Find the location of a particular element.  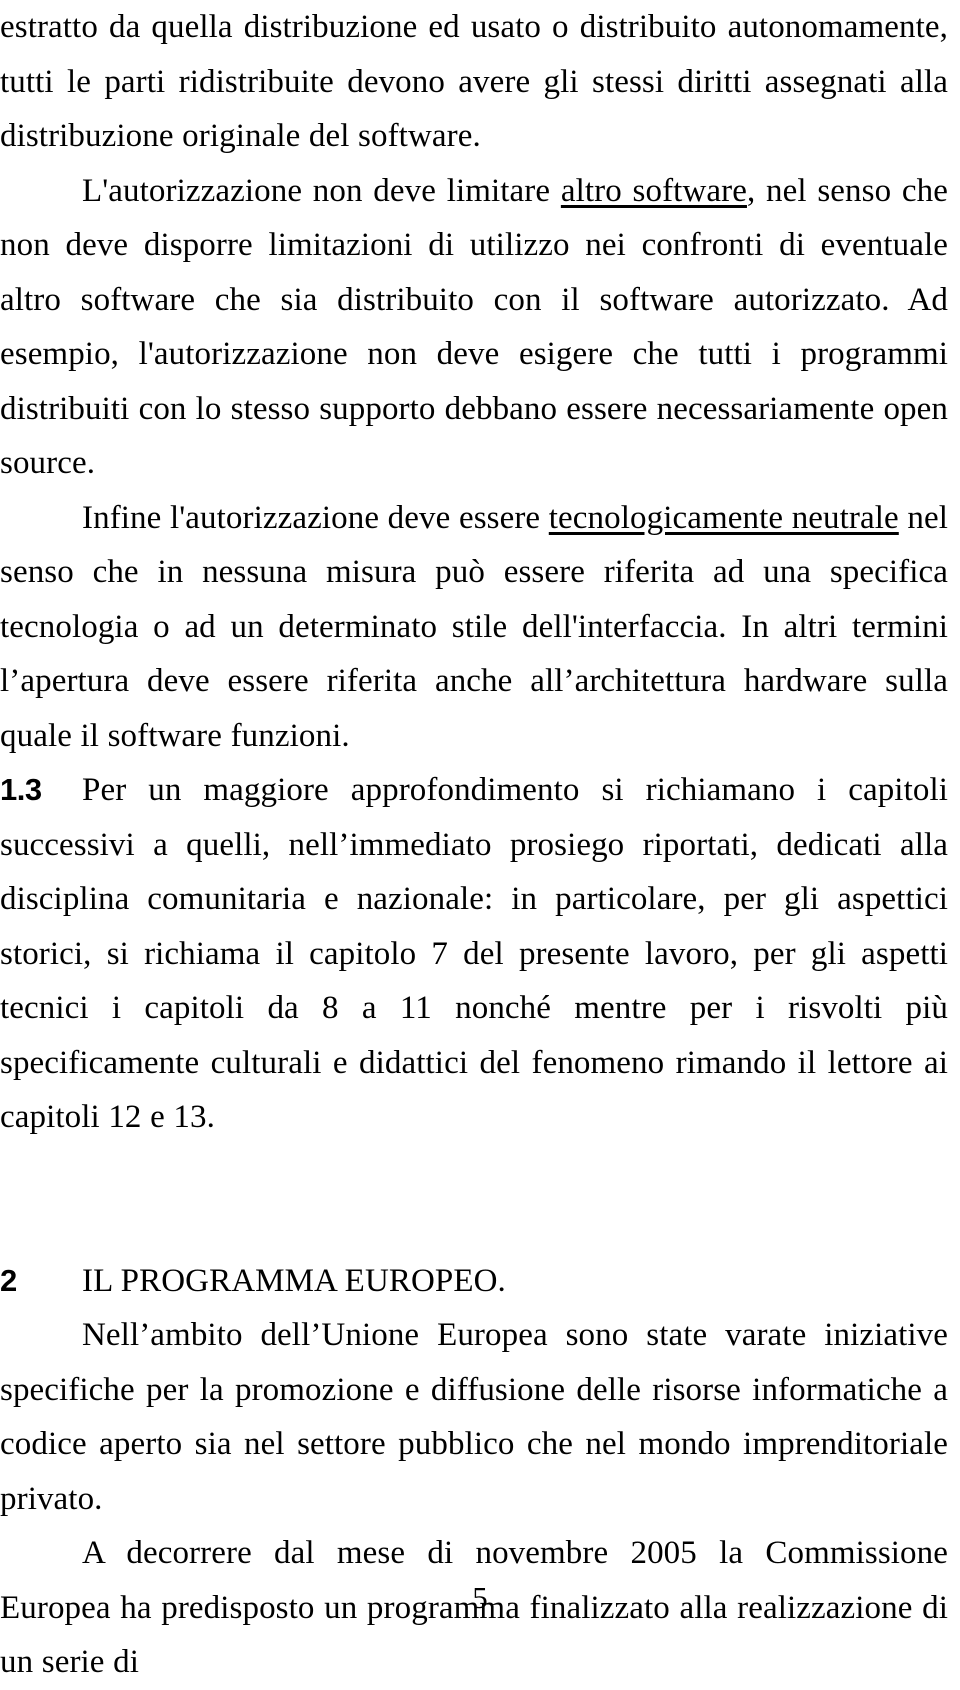

paragraph-neutrality-part1: Infine l'autorizzazione deve essere is located at coordinates (315, 517).